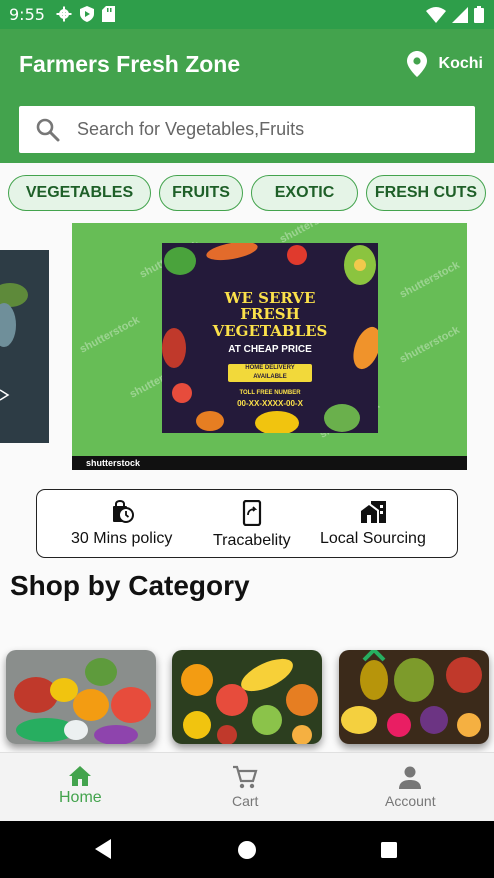  I want to click on status-bar: 9:55, so click(247, 14).